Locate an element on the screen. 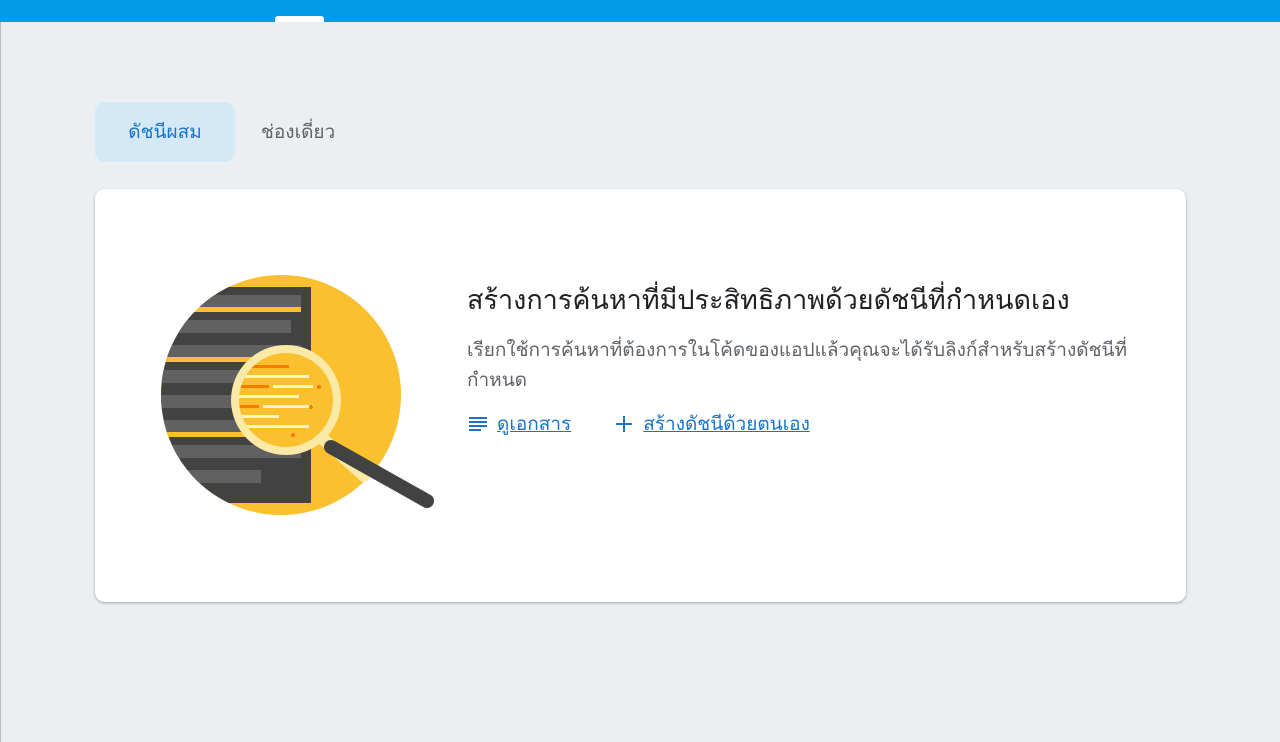  index-type-tabs: ดัชนีผสม ช่องเดี่ยว is located at coordinates (215, 132).